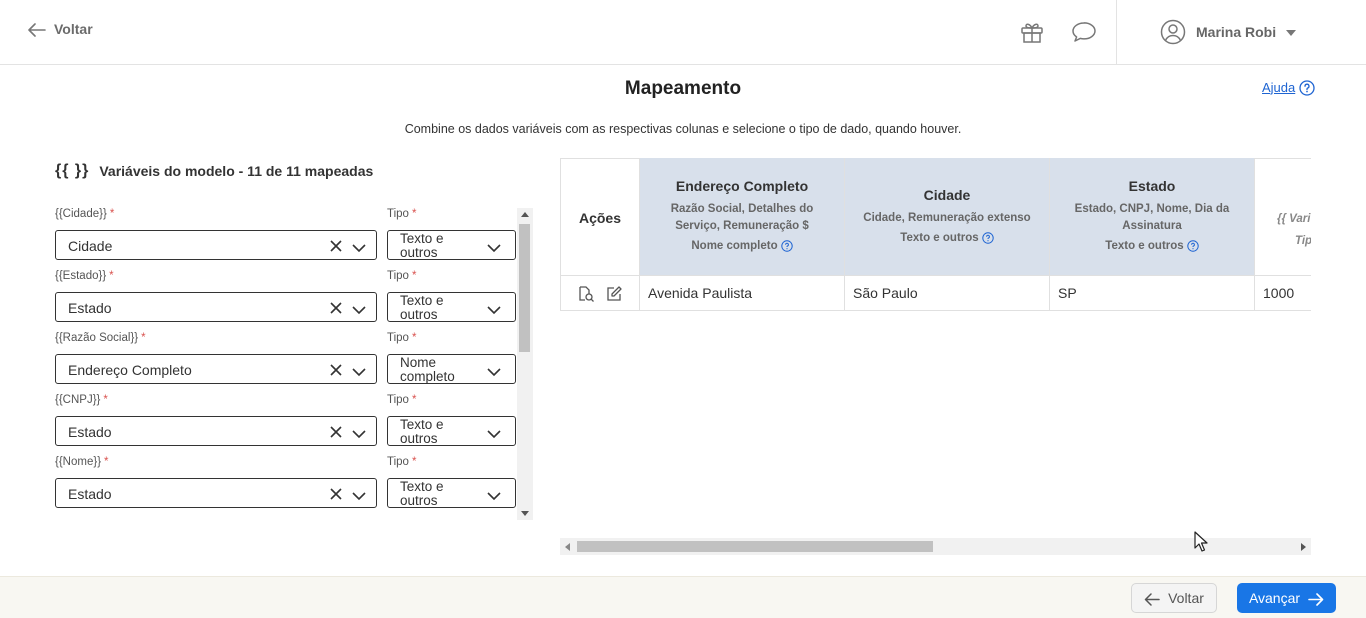  I want to click on tipo-label: Tipo *, so click(401, 400).